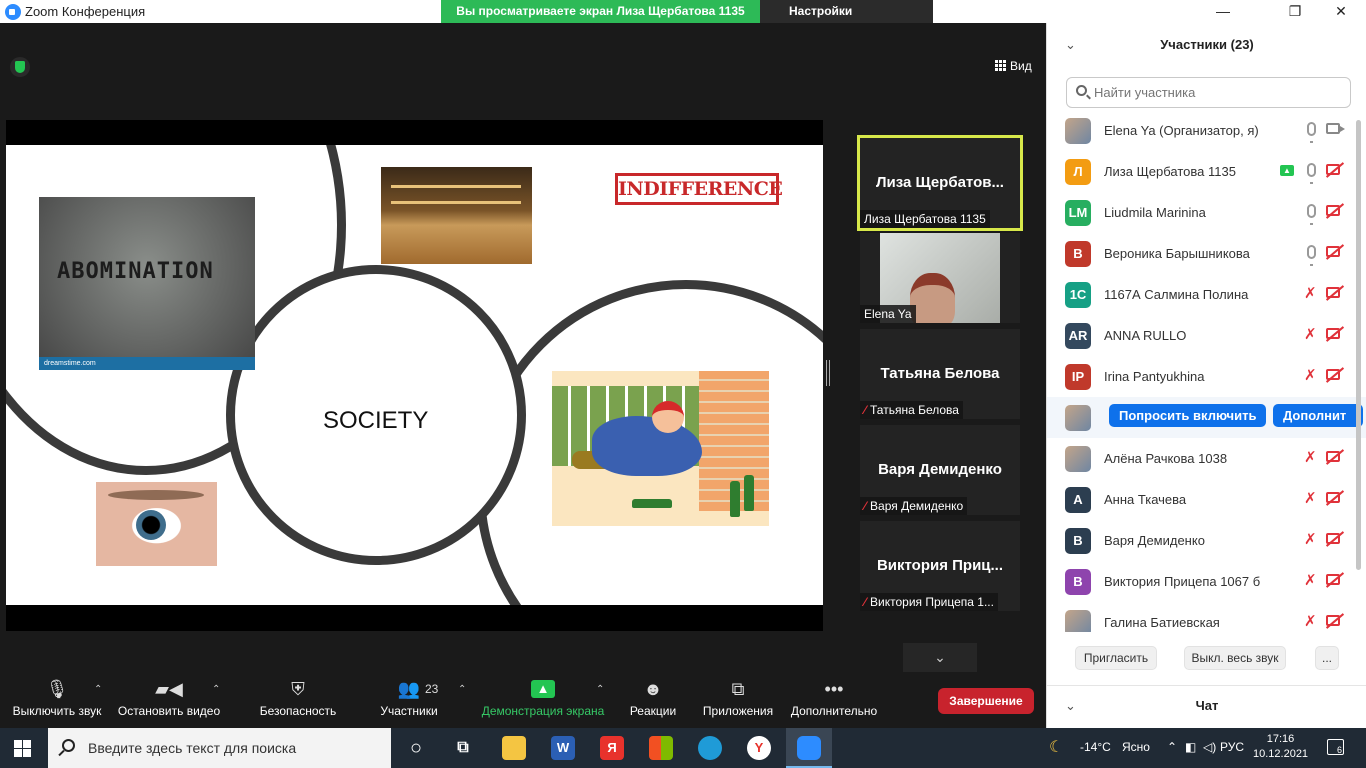 This screenshot has height=768, width=1366. What do you see at coordinates (514, 748) in the screenshot?
I see `file-explorer-icon` at bounding box center [514, 748].